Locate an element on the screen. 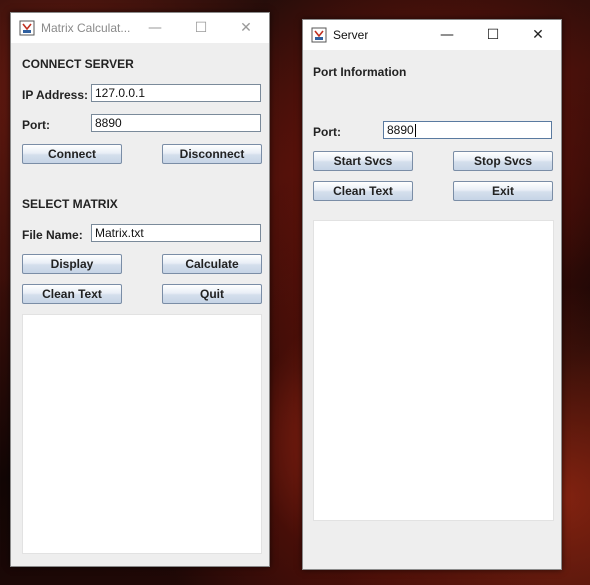 This screenshot has width=590, height=585. port-information-heading: Port Information is located at coordinates (360, 72).